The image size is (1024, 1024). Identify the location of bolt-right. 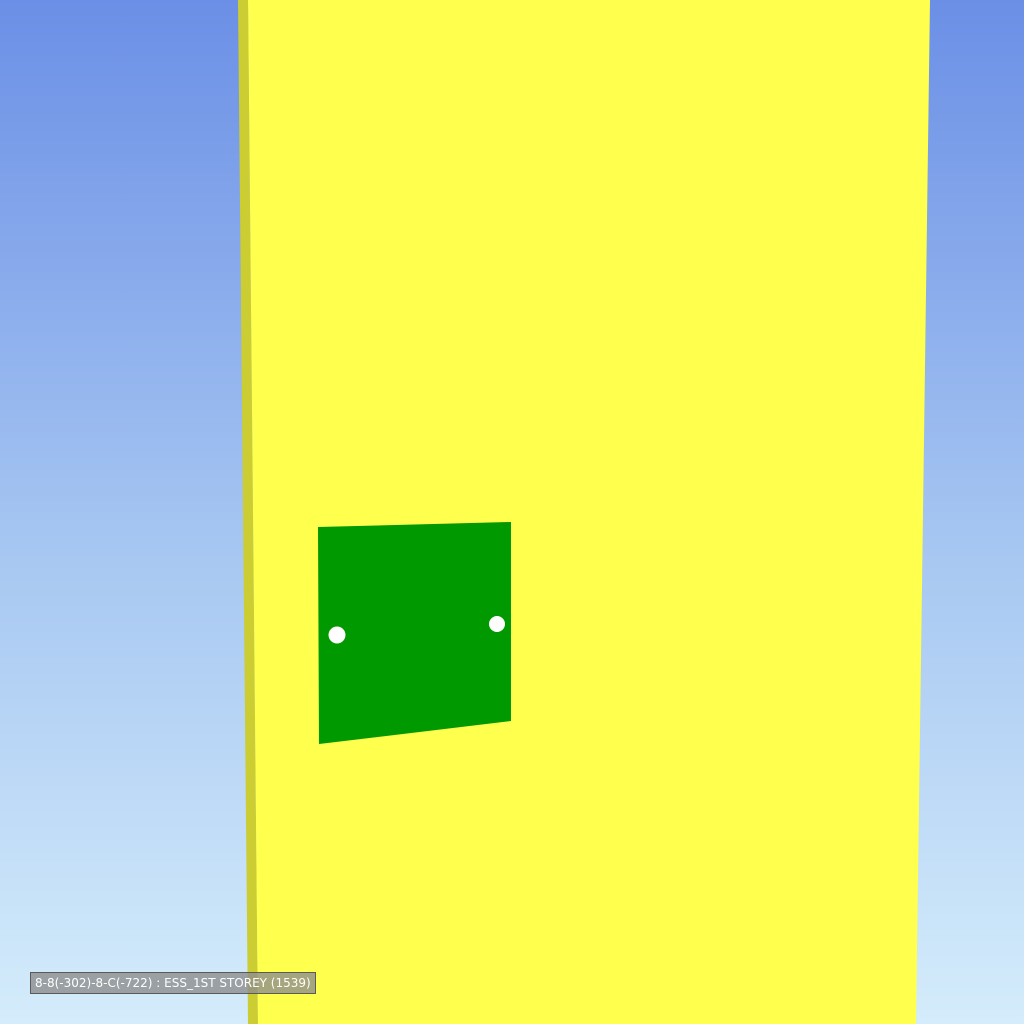
(497, 624).